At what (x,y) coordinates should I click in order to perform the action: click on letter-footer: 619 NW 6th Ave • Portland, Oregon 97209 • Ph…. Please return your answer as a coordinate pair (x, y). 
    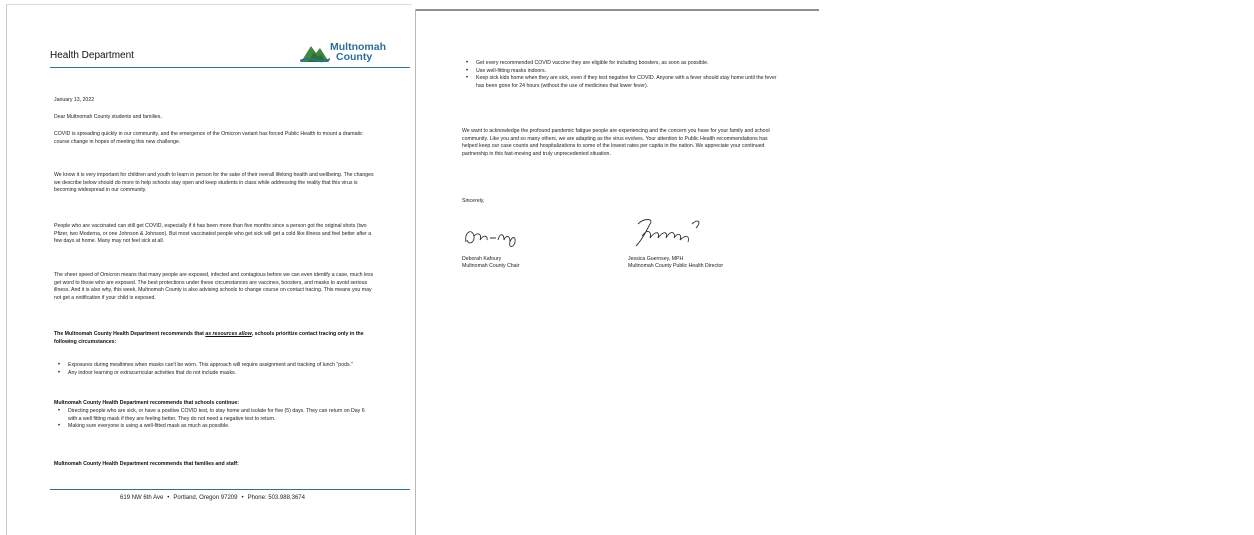
    Looking at the image, I should click on (212, 498).